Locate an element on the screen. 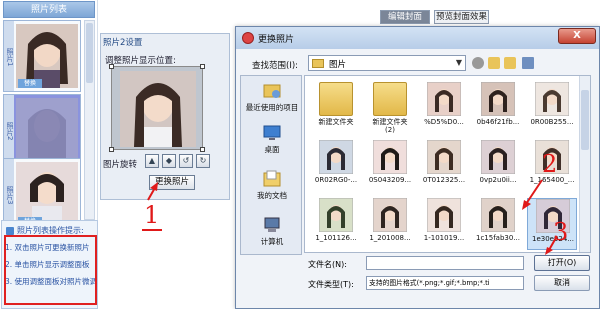 The image size is (600, 309). tips-highlight-box is located at coordinates (50, 270).